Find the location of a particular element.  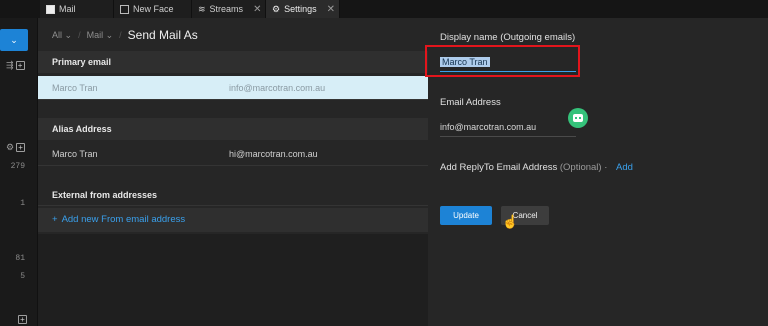

tab-new-face: New Face is located at coordinates (153, 9).